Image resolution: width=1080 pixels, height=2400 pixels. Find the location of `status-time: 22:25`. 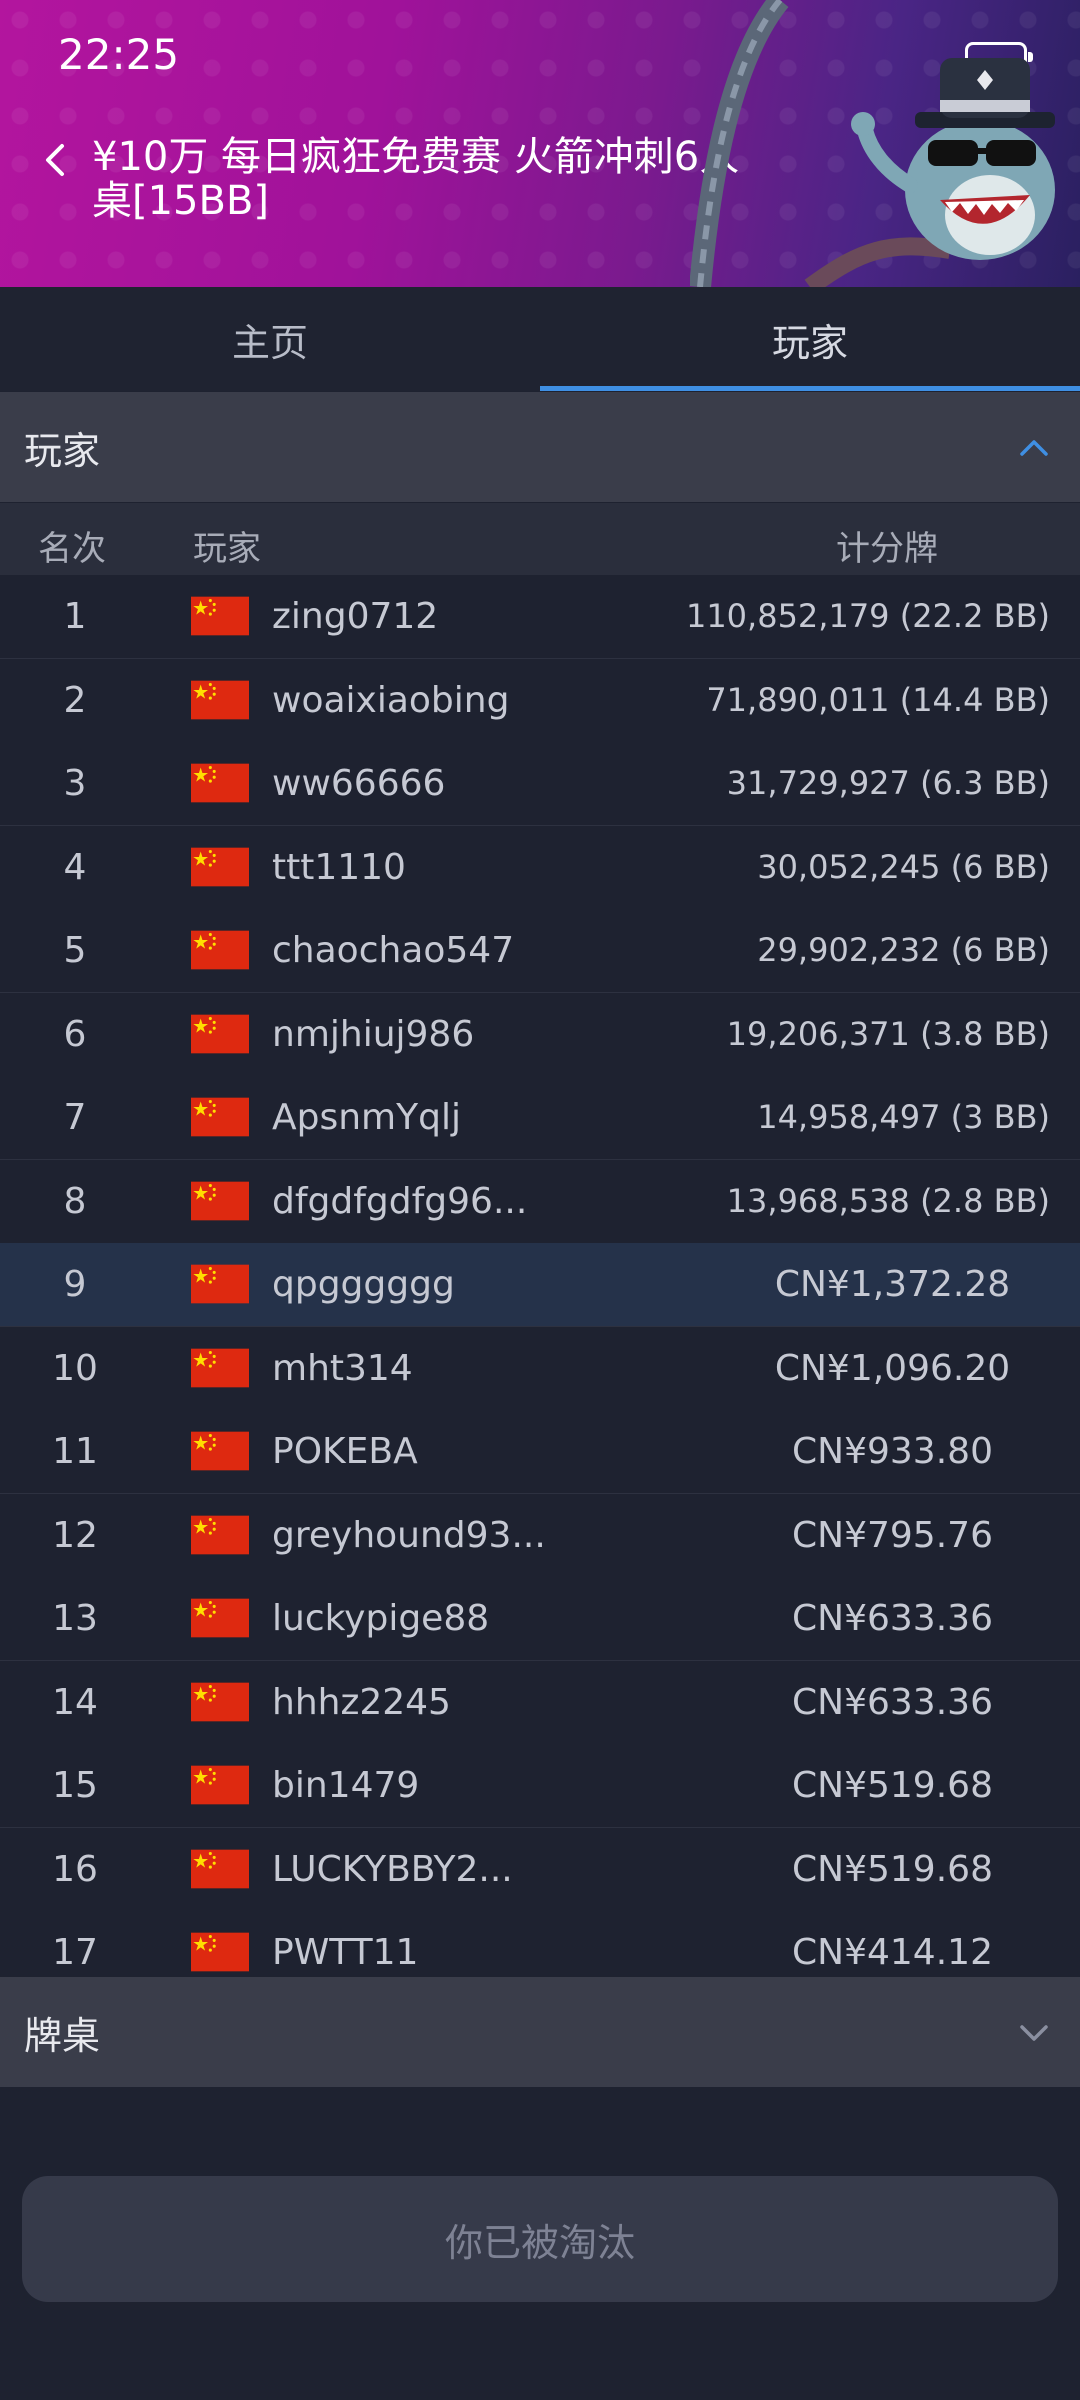

status-time: 22:25 is located at coordinates (119, 54).